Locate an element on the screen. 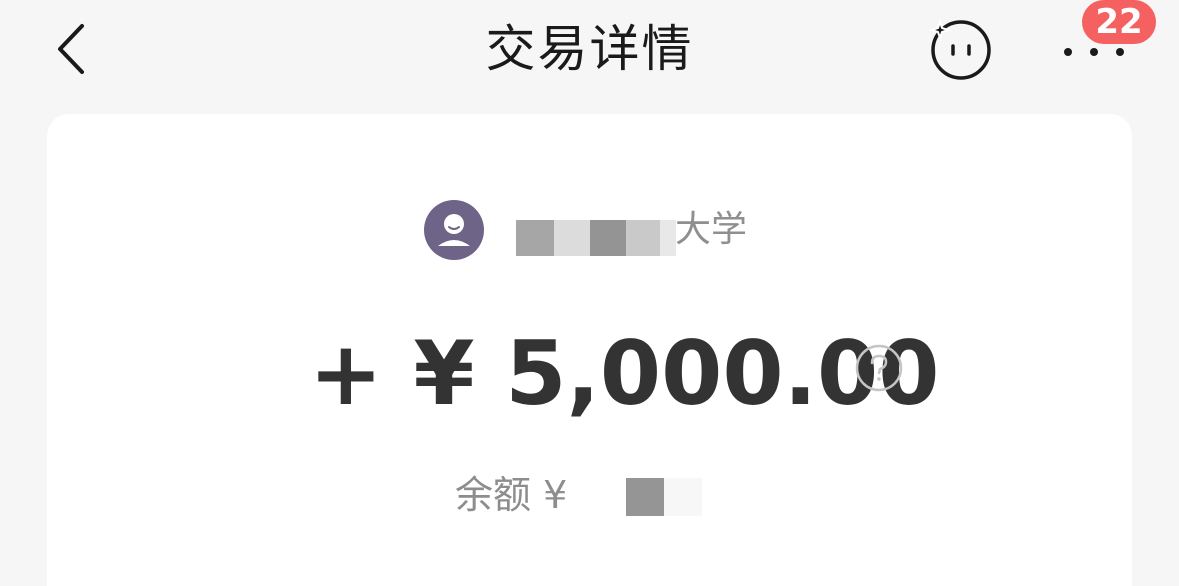 The width and height of the screenshot is (1179, 586). transaction-amount: + ¥ 5,000.00 is located at coordinates (624, 373).